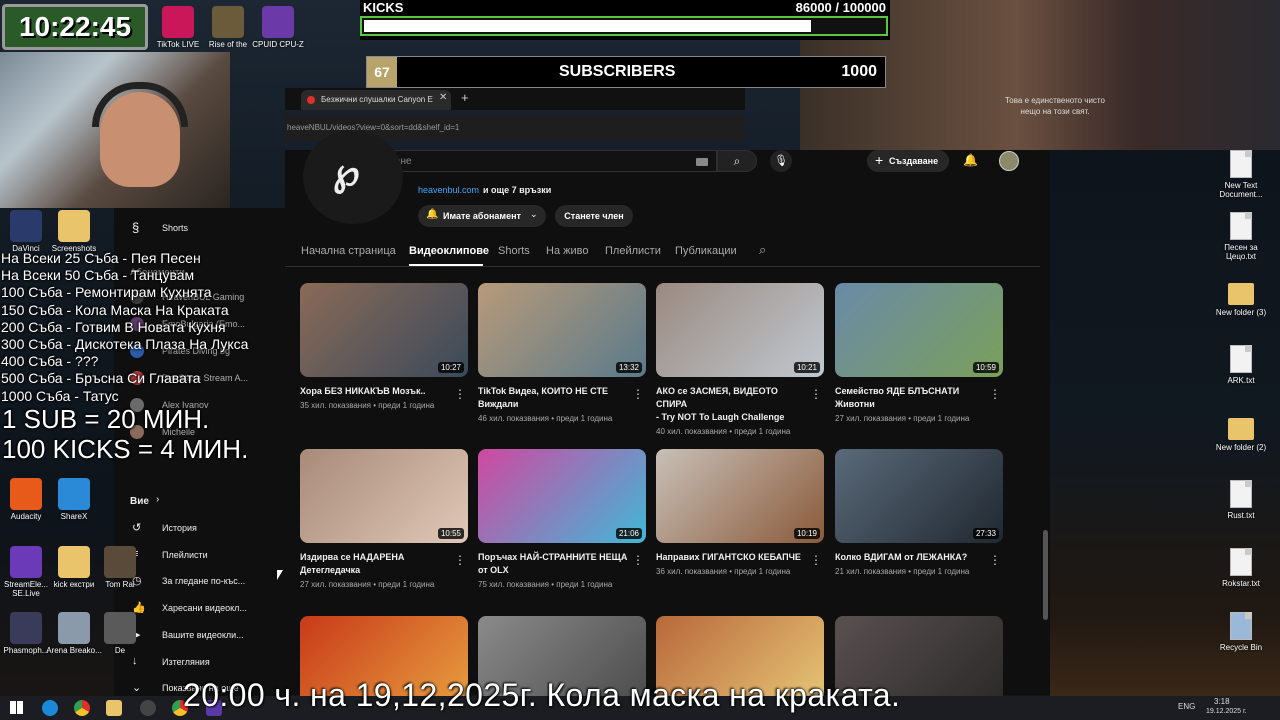 The image size is (1280, 720). What do you see at coordinates (762, 250) in the screenshot?
I see `channel-search-icon: ⌕` at bounding box center [762, 250].